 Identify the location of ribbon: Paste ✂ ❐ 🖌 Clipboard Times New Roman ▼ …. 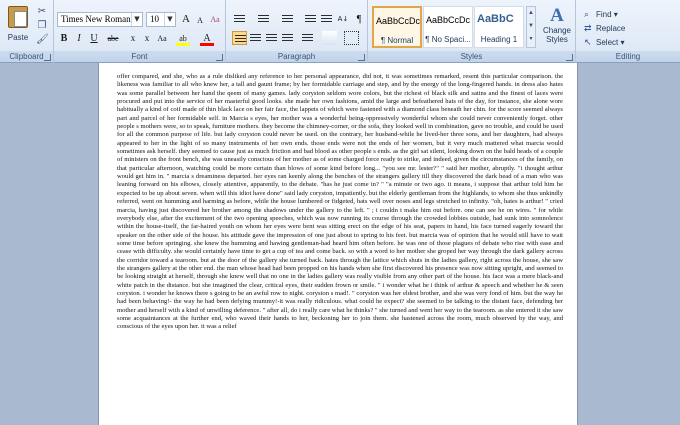
(340, 31).